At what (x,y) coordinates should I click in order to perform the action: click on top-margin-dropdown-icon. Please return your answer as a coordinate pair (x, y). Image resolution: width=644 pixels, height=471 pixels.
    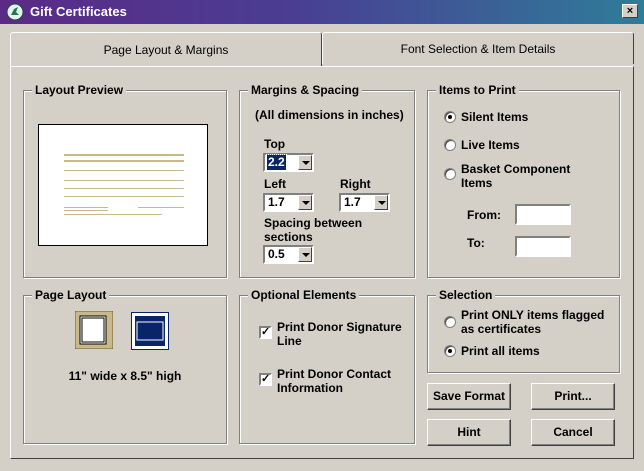
    Looking at the image, I should click on (305, 162).